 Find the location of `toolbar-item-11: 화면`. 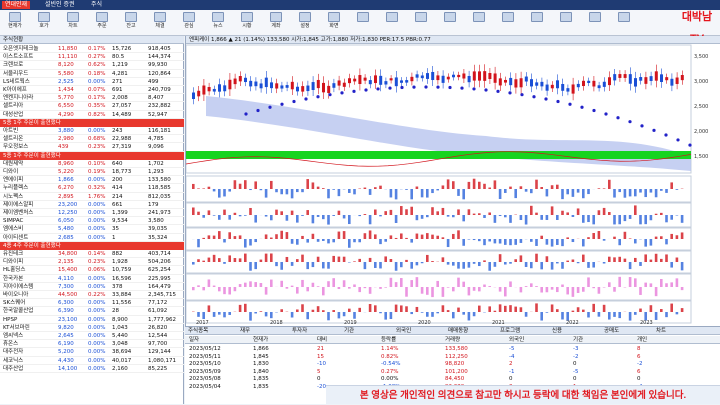

toolbar-item-11: 화면 is located at coordinates (334, 22).